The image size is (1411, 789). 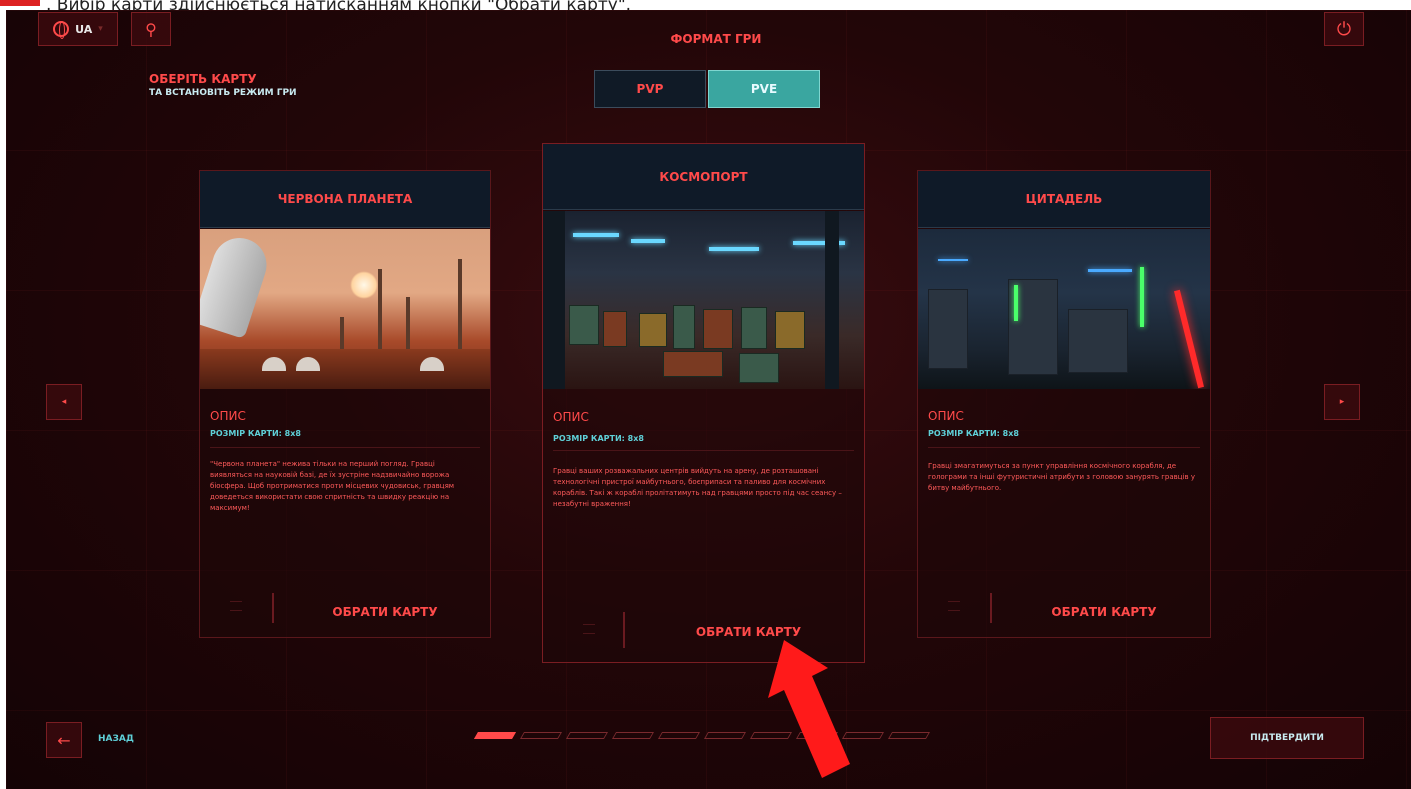 I want to click on pin-icon: ⚲, so click(x=151, y=29).